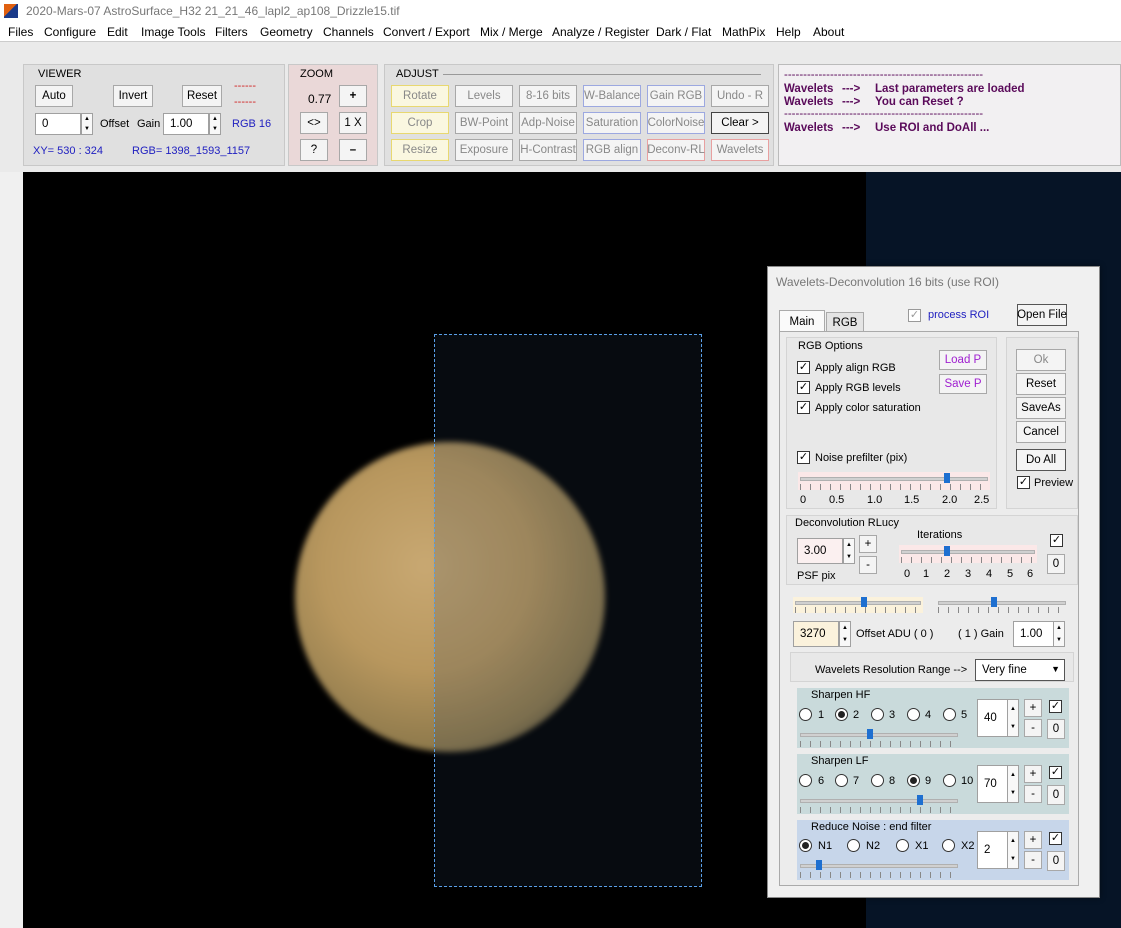 This screenshot has width=1121, height=928. Describe the element at coordinates (1013, 850) in the screenshot. I see `nr-spinner: ▲ ▼` at that location.